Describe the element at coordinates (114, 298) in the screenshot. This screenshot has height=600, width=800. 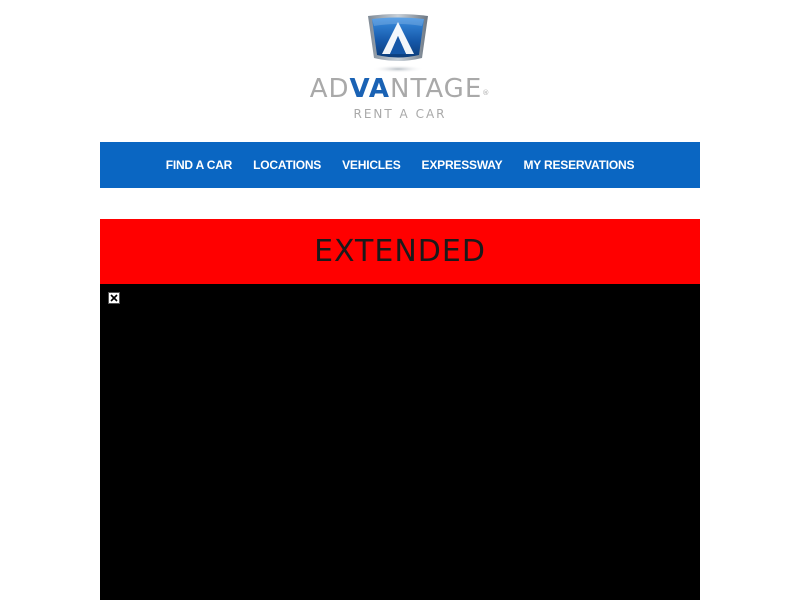
I see `broken-image-icon` at that location.